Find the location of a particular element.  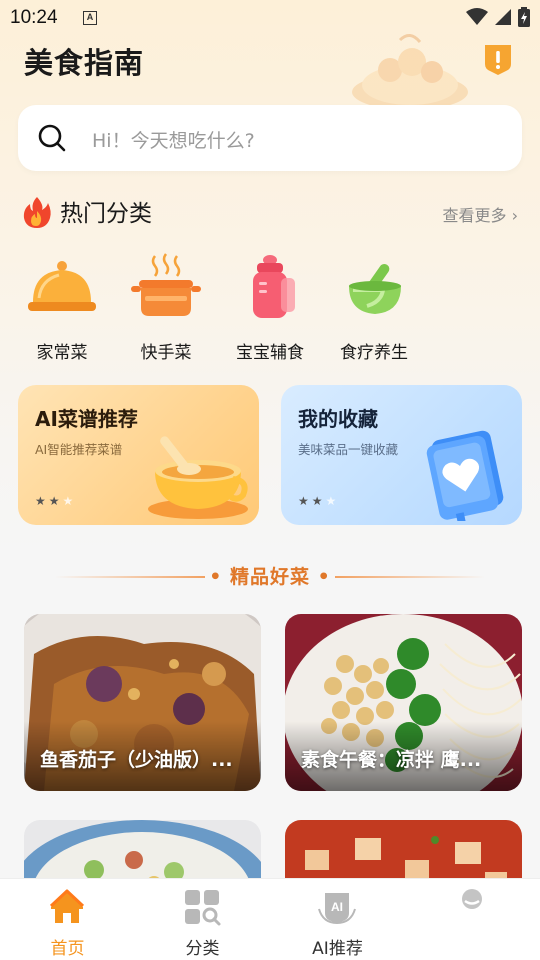

nav-category: 分类 is located at coordinates (202, 919).